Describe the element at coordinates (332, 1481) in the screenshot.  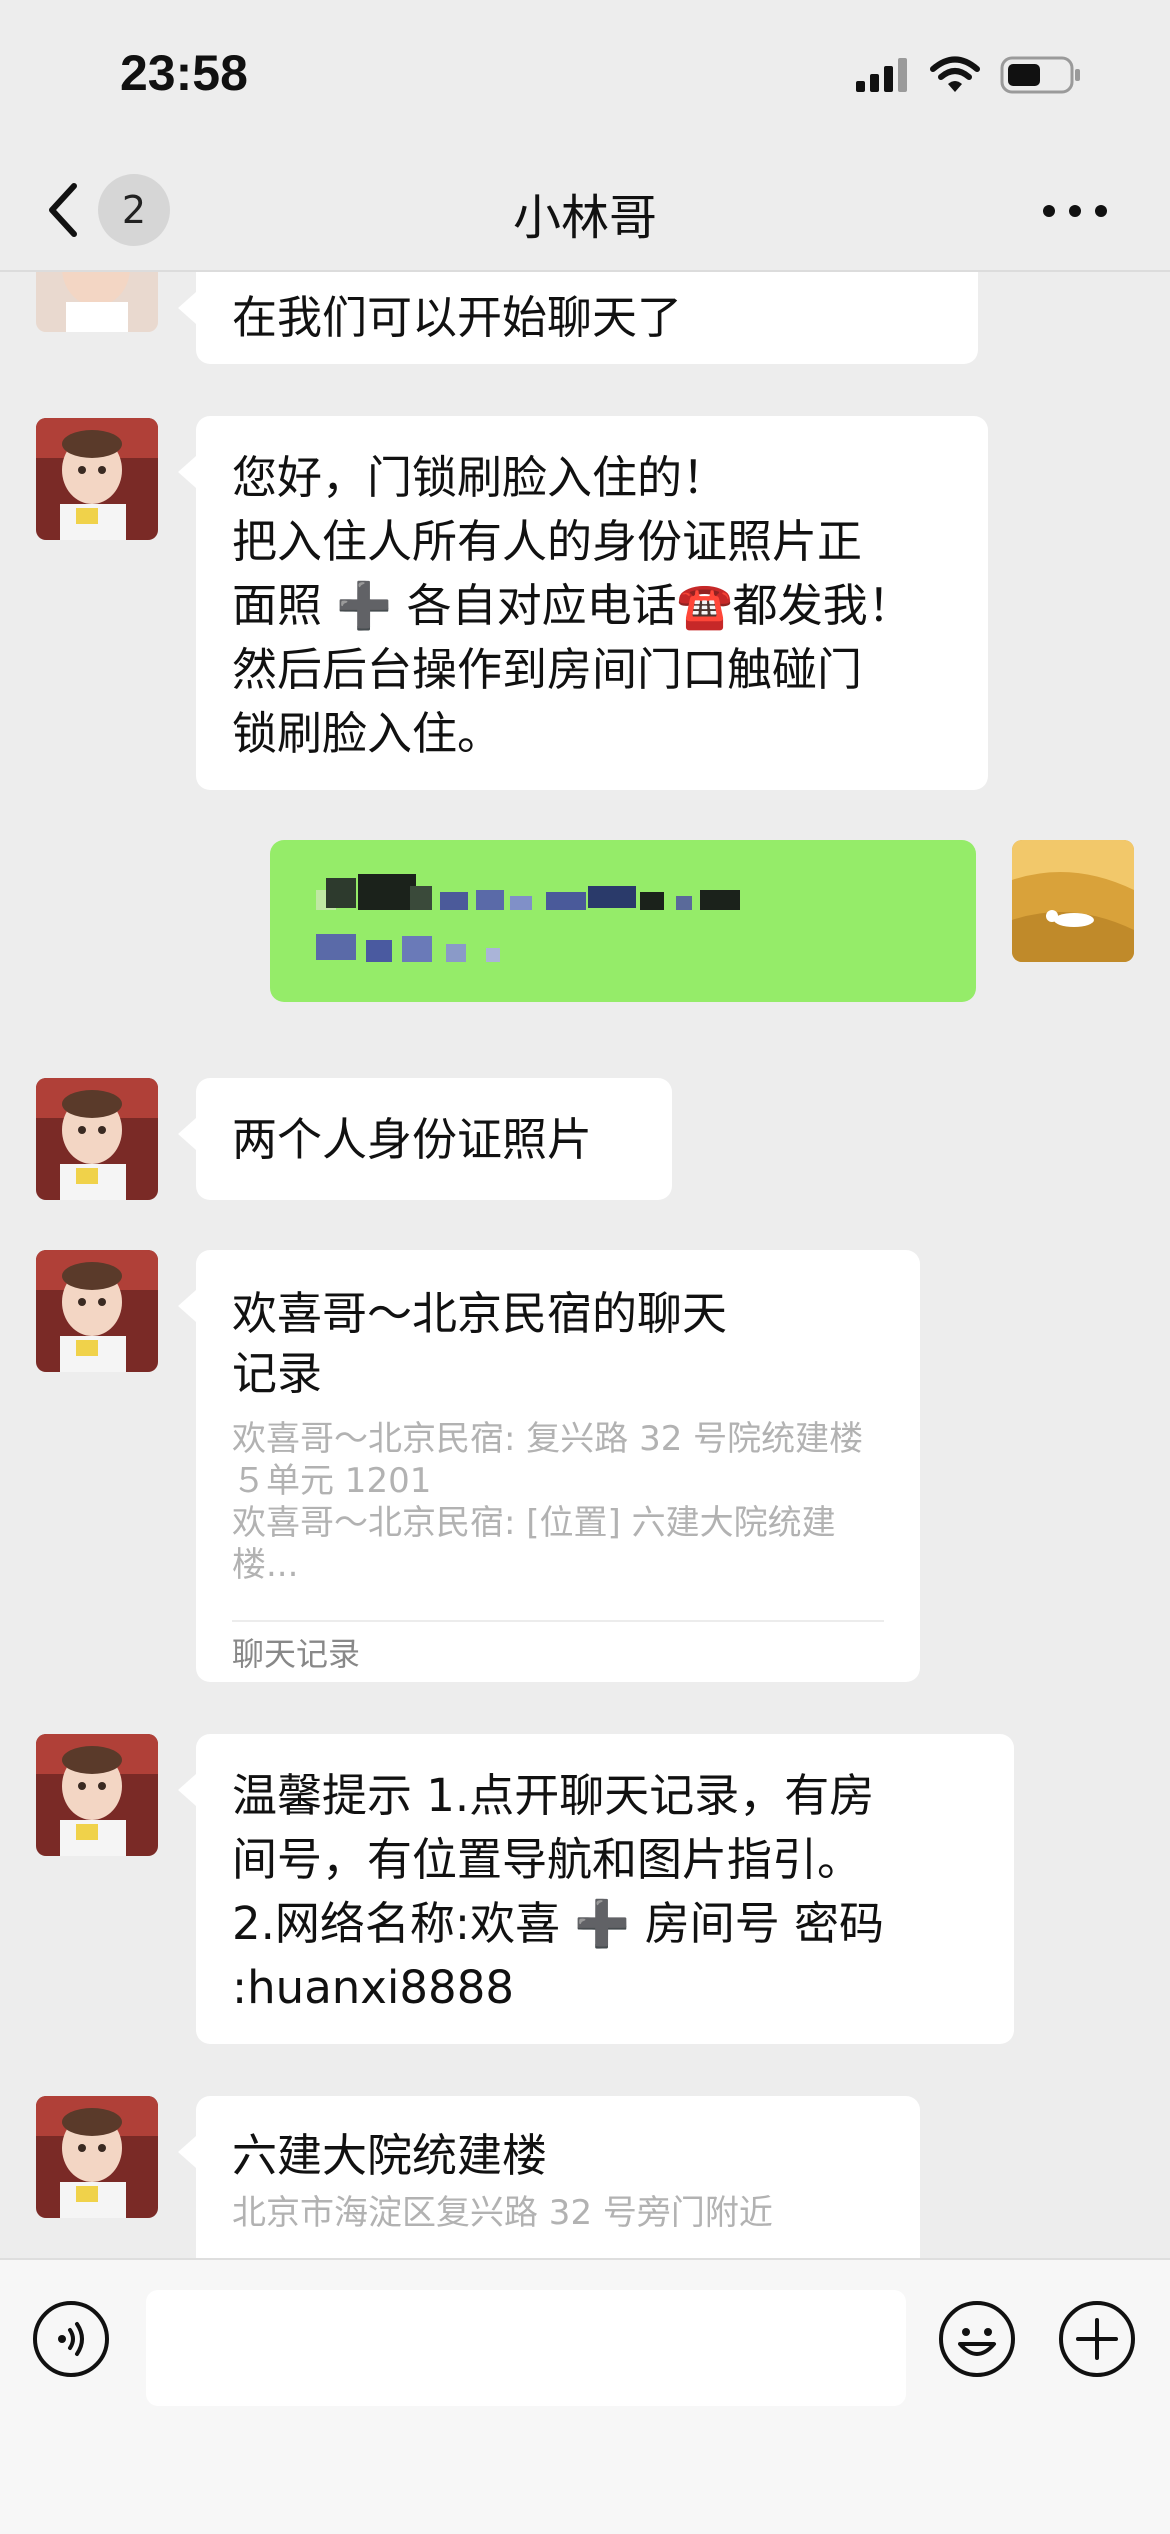
I see `card-preview-line: ５单元 1201` at that location.